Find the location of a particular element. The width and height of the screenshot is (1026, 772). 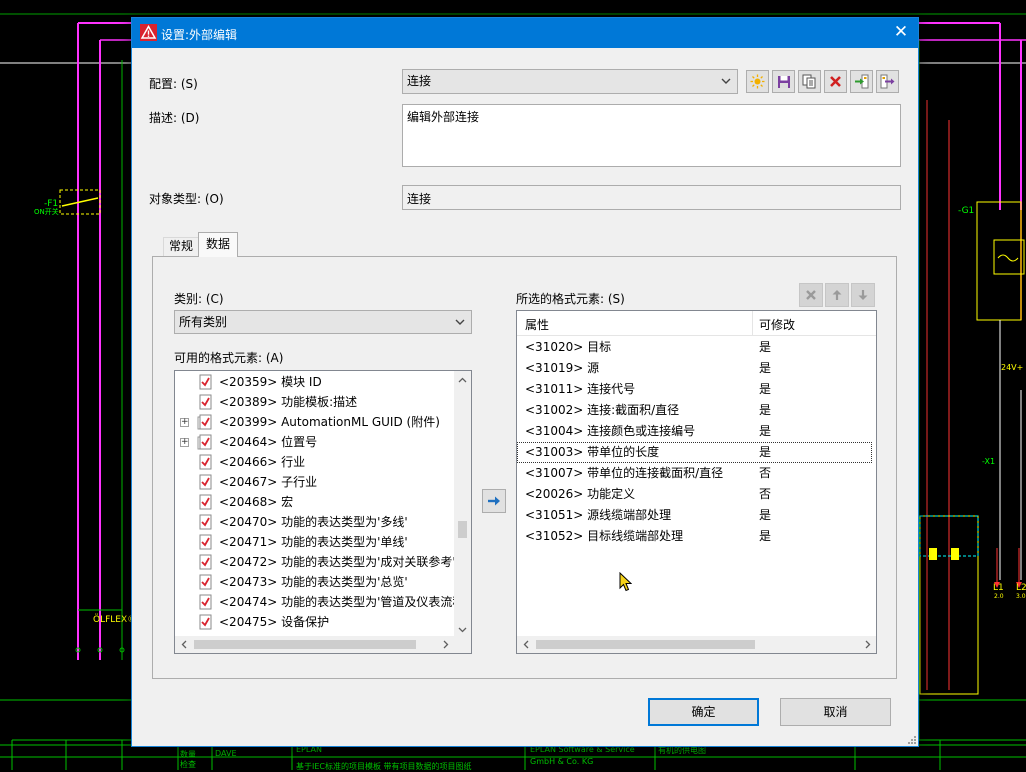

config-select: 连接 is located at coordinates (570, 81).